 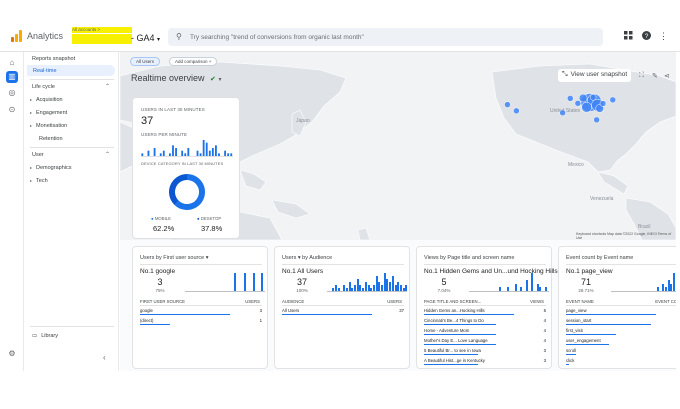 What do you see at coordinates (646, 36) in the screenshot?
I see `help-icon: ?` at bounding box center [646, 36].